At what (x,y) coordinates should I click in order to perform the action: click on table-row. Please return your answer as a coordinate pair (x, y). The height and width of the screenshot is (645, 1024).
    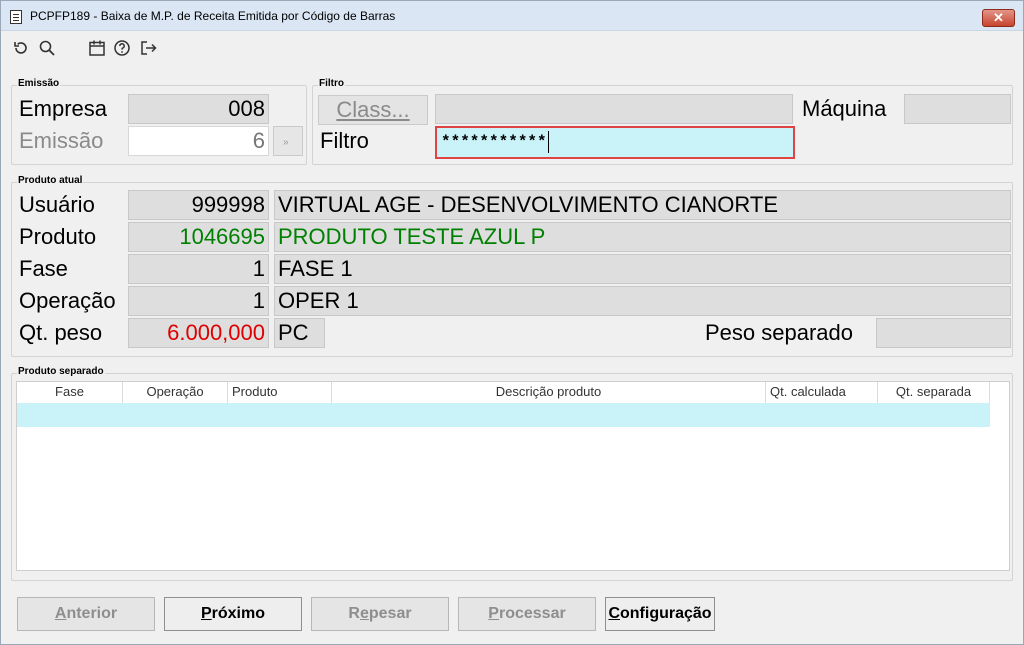
    Looking at the image, I should click on (503, 415).